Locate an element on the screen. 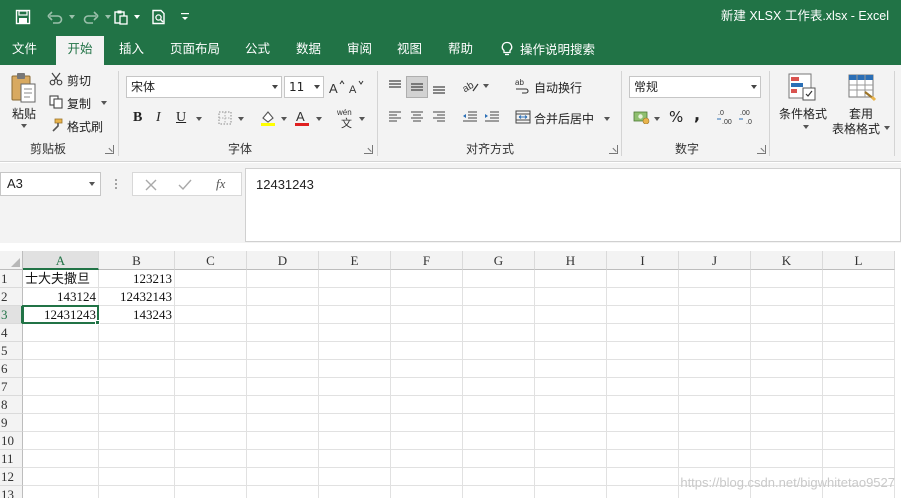 This screenshot has height=498, width=901. cell-l1 is located at coordinates (859, 279).